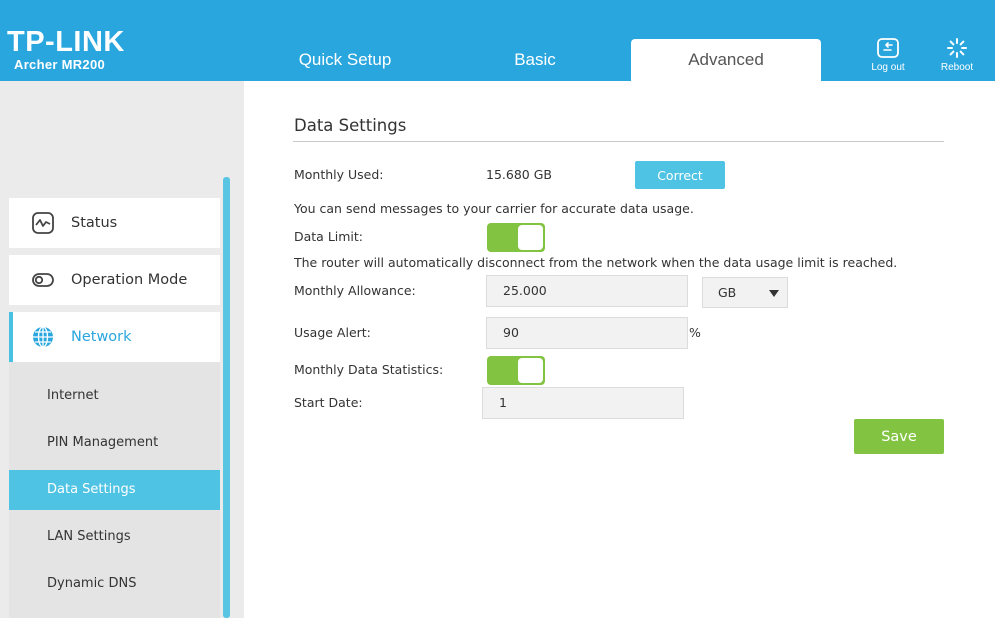 The height and width of the screenshot is (618, 995). Describe the element at coordinates (114, 537) in the screenshot. I see `sidebar-subitem-lan-settings: LAN Settings` at that location.